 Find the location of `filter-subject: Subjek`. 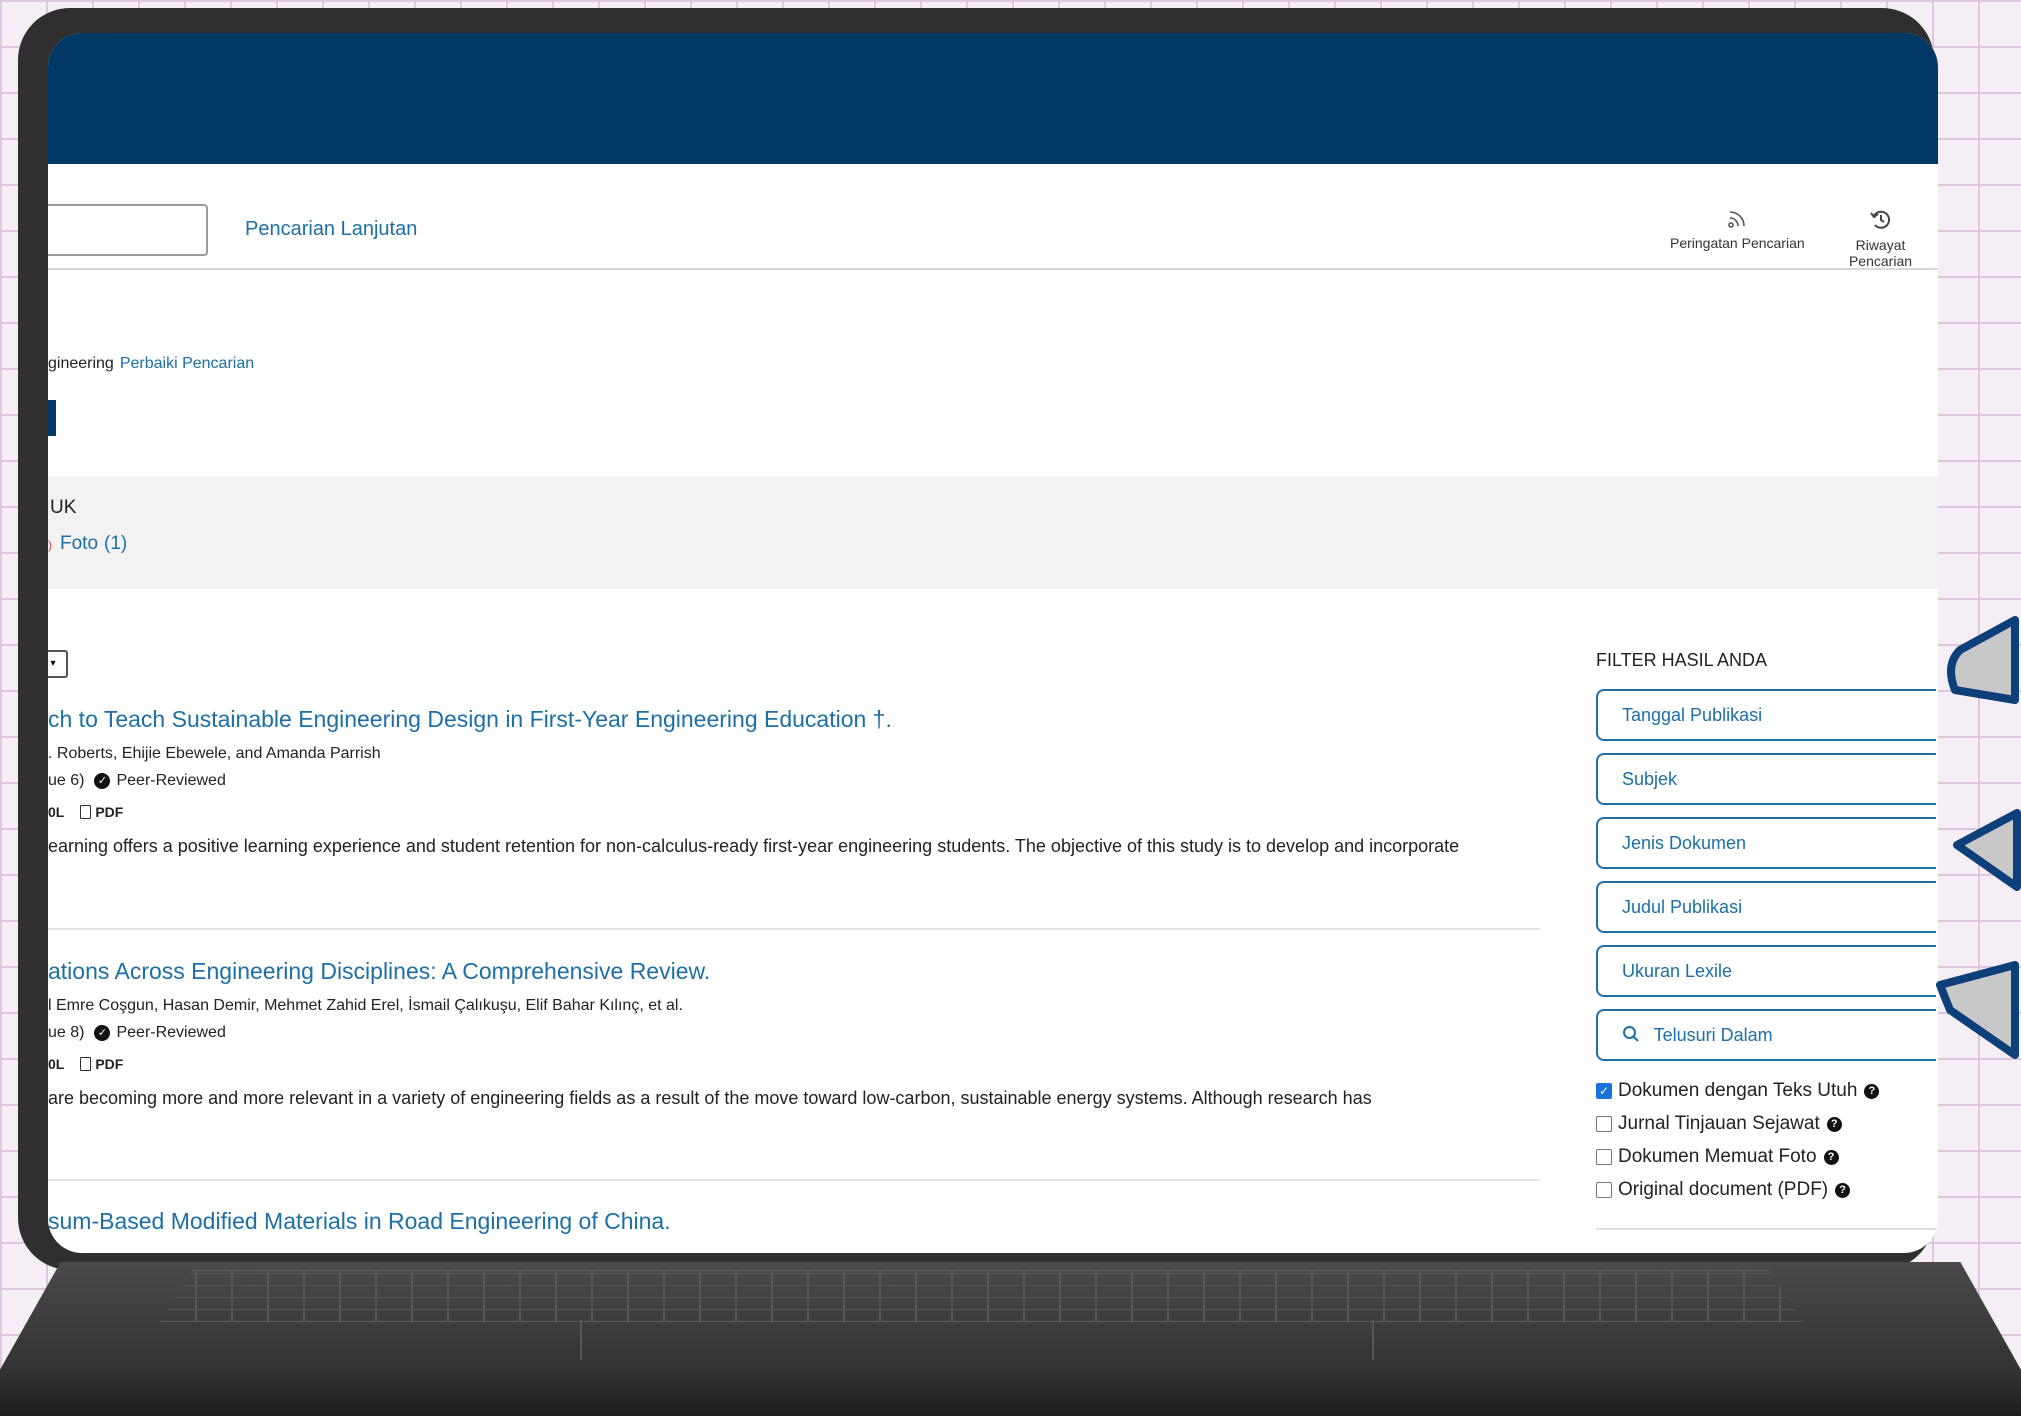

filter-subject: Subjek is located at coordinates (1766, 779).